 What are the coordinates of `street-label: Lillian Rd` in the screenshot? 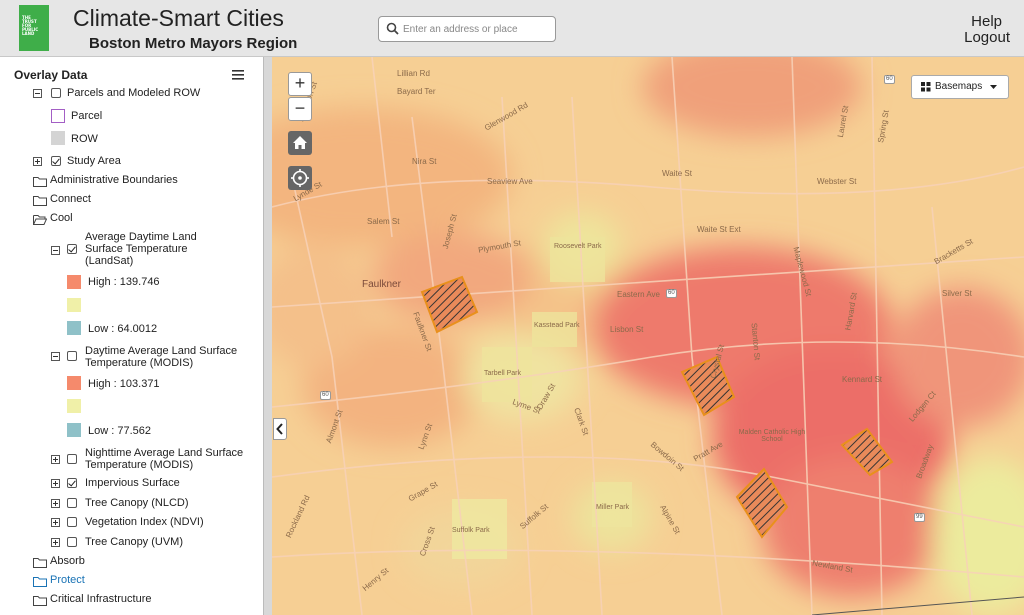 It's located at (413, 73).